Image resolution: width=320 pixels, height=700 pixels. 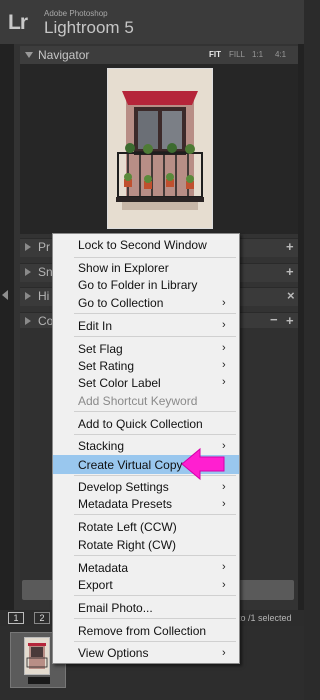 What do you see at coordinates (203, 466) in the screenshot?
I see `pink-arrow-icon` at bounding box center [203, 466].